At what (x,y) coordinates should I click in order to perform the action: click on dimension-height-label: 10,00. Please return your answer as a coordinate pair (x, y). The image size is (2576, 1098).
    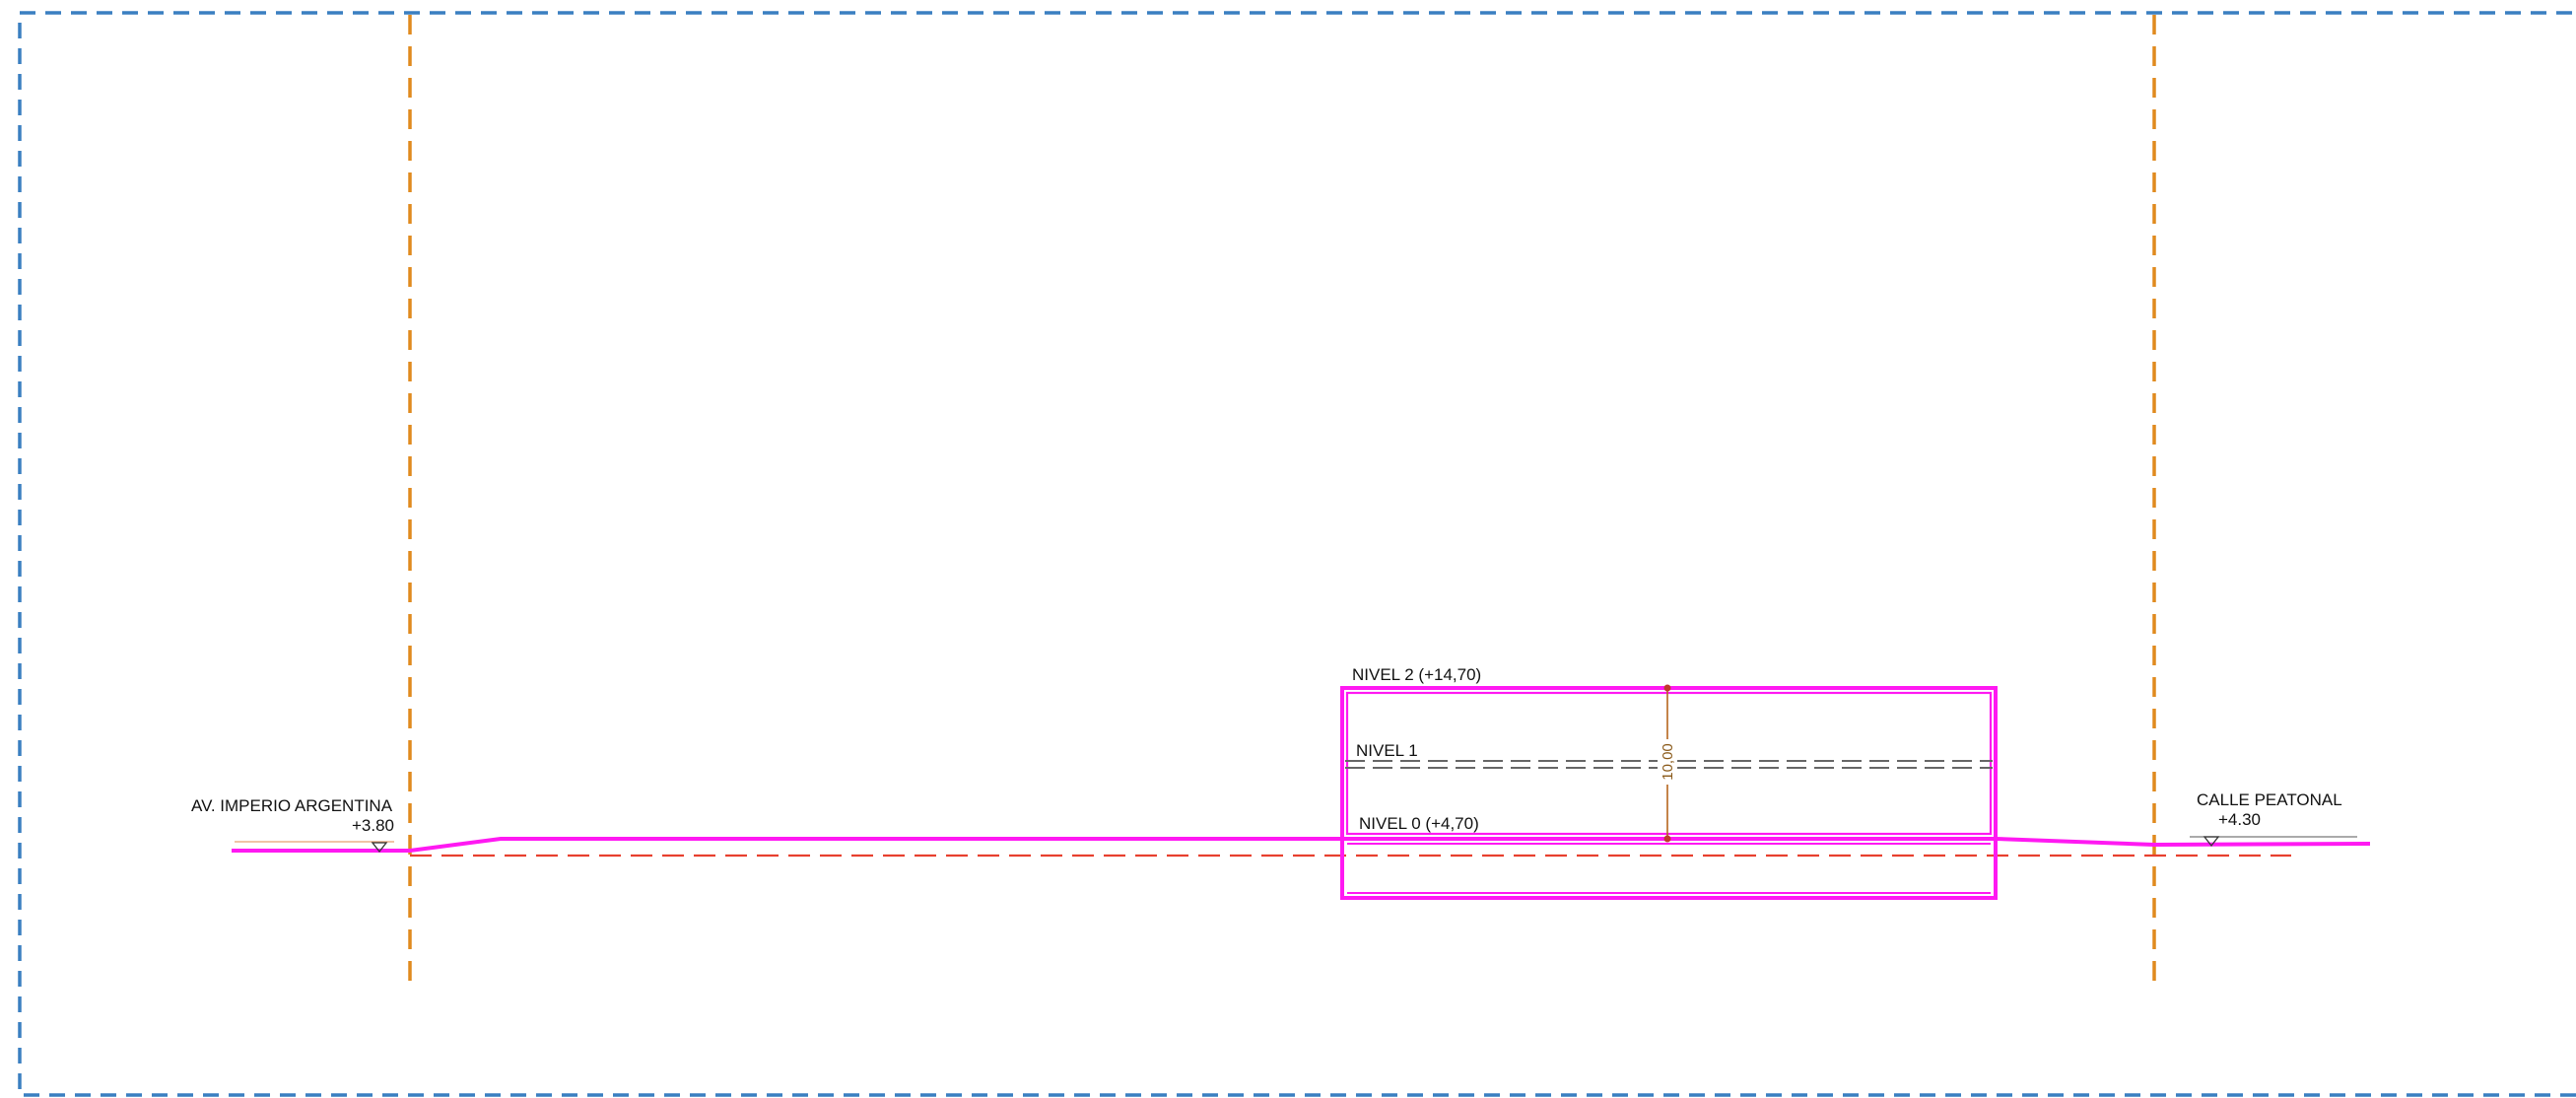
    Looking at the image, I should click on (1668, 762).